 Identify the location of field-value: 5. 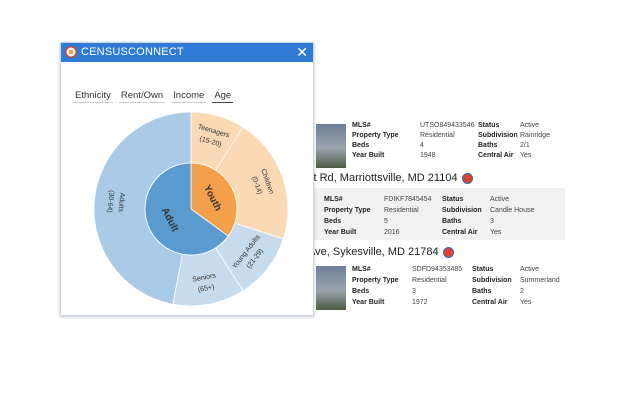
(386, 221).